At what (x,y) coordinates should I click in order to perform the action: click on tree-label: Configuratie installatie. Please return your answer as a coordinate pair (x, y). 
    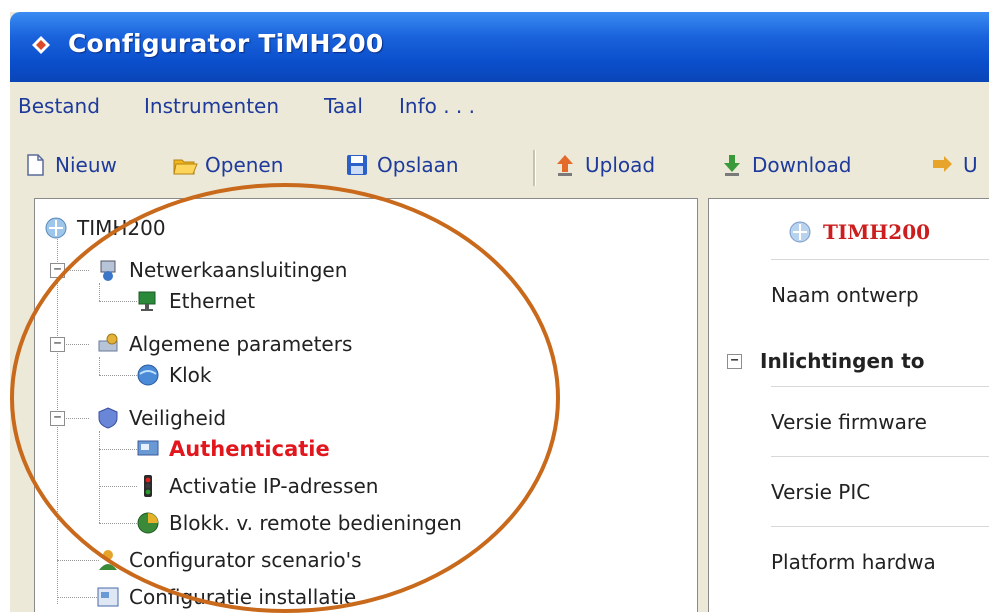
    Looking at the image, I should click on (243, 597).